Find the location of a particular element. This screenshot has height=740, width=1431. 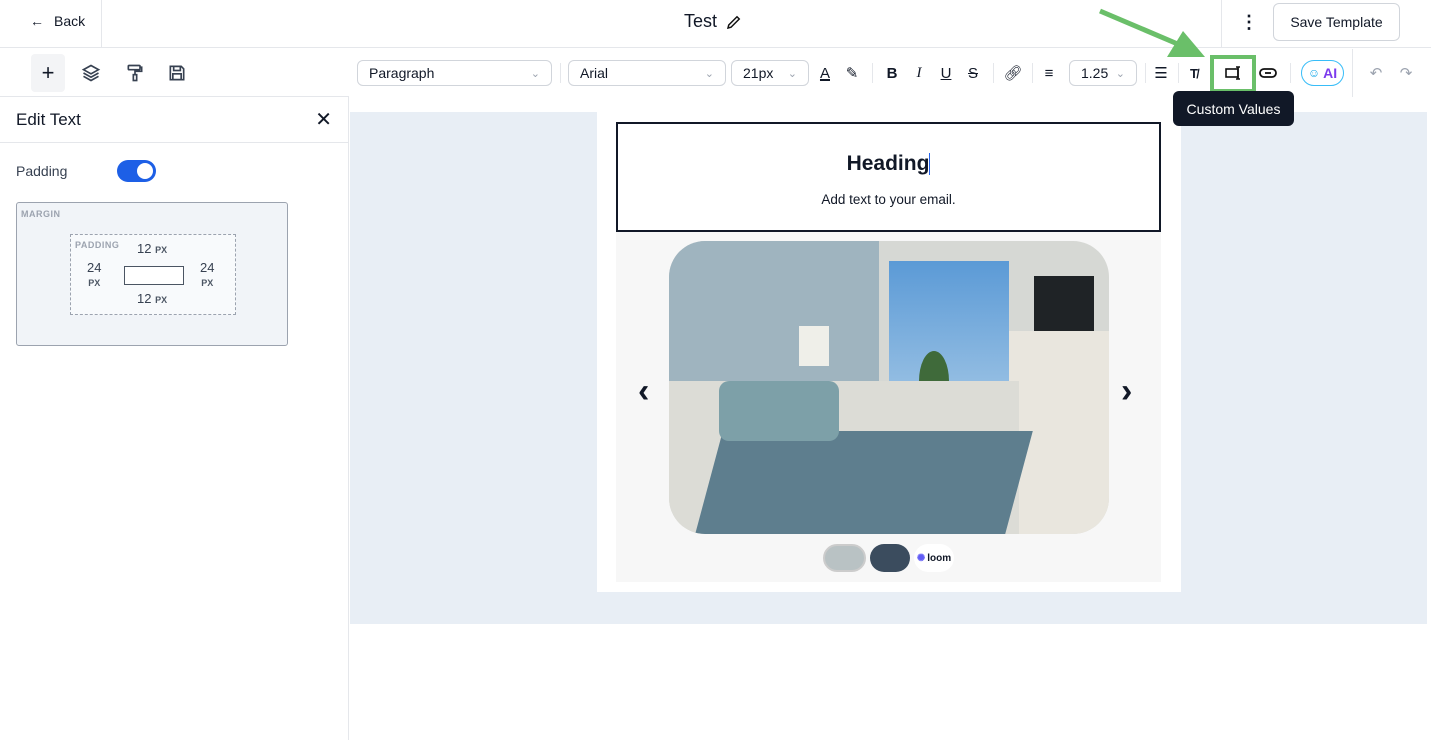

font-select: Arial ⌄ is located at coordinates (647, 73).